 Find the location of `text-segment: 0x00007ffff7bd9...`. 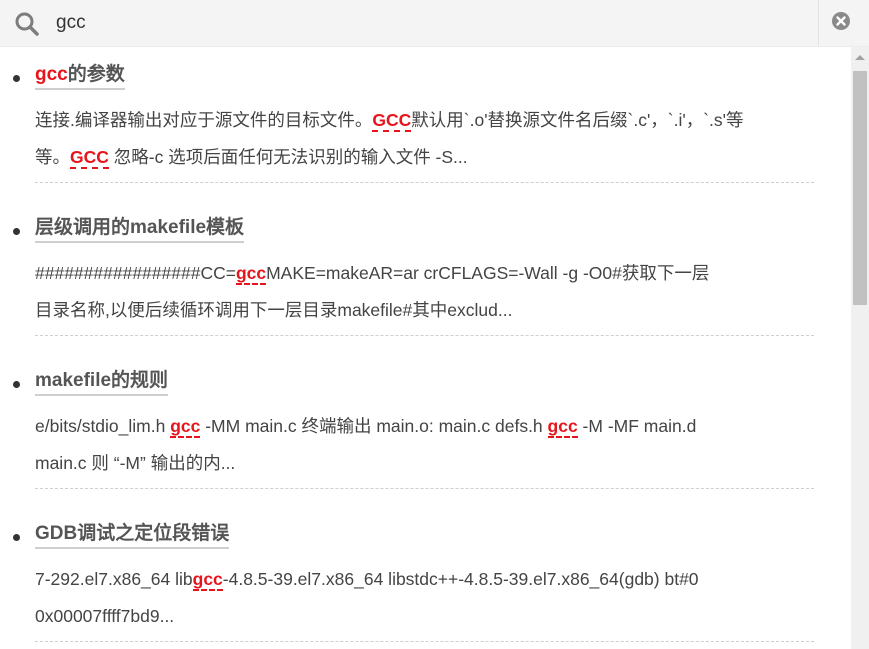

text-segment: 0x00007ffff7bd9... is located at coordinates (105, 616).